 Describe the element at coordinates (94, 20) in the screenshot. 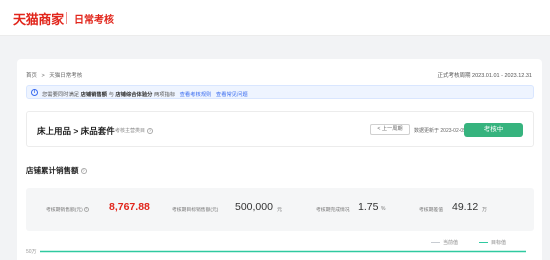

I see `page-subtitle: 日常考核` at that location.